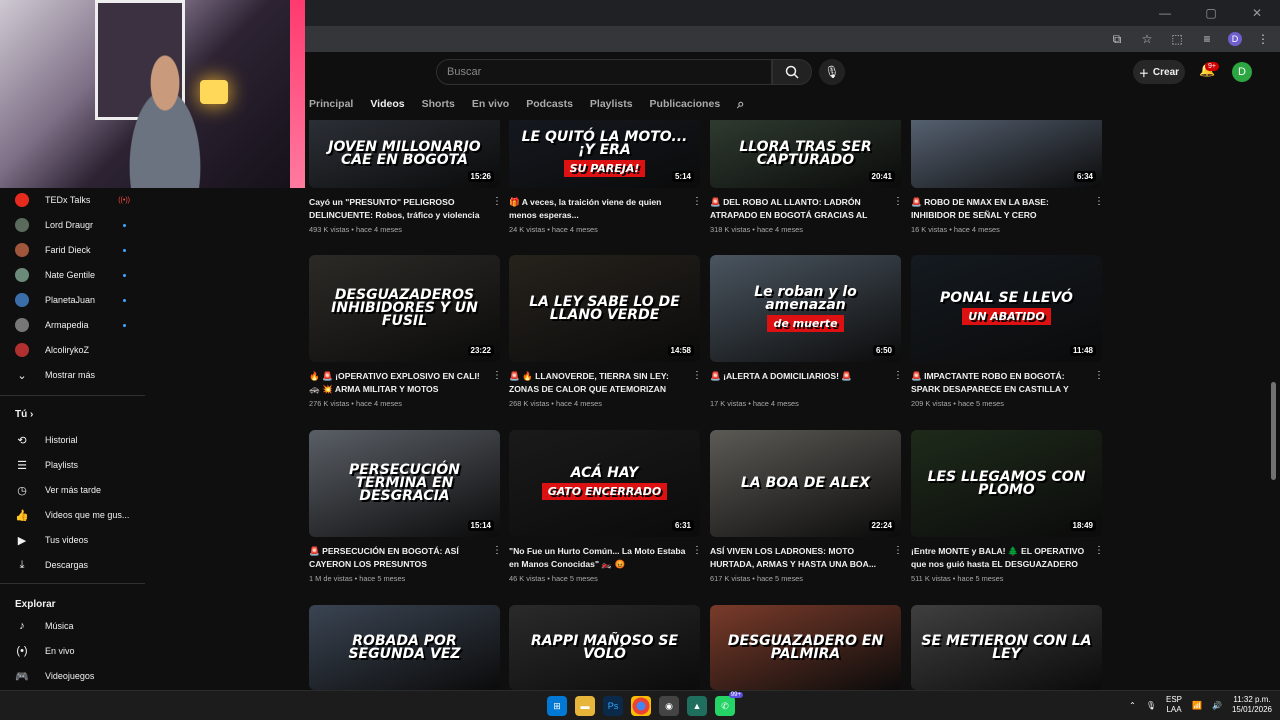 This screenshot has height=720, width=1280. I want to click on browser-tabstrip: — ▢ ✕, so click(792, 13).